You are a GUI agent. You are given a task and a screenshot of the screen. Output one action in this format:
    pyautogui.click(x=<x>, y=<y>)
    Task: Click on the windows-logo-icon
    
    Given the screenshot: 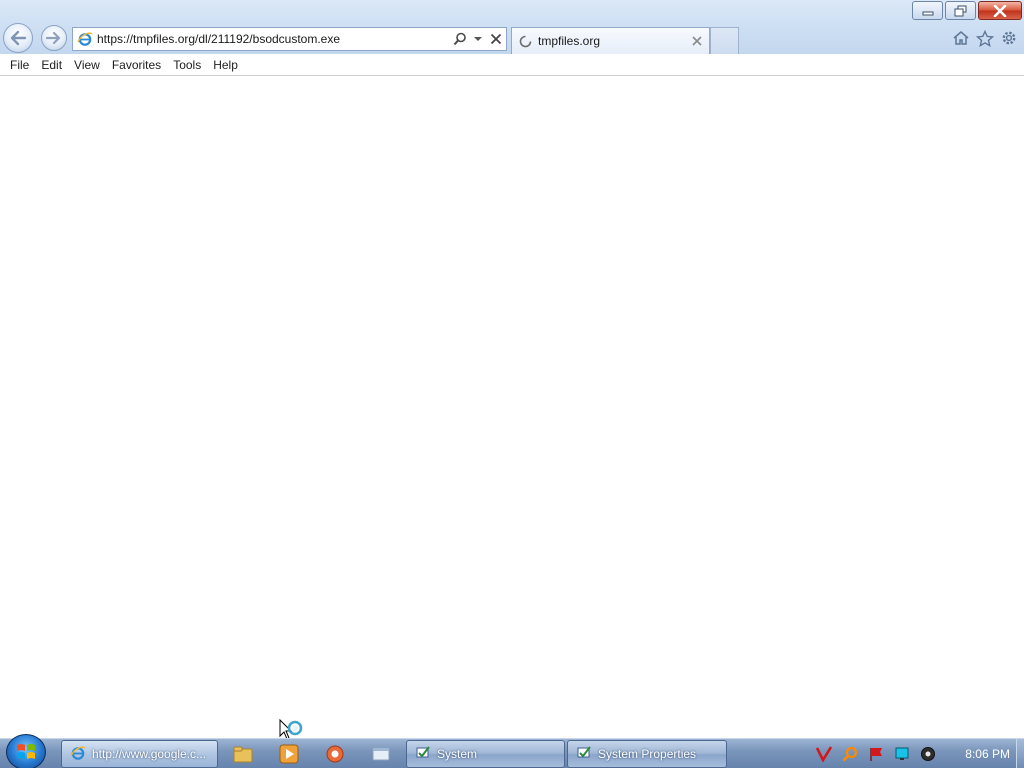 What is the action you would take?
    pyautogui.click(x=26, y=751)
    